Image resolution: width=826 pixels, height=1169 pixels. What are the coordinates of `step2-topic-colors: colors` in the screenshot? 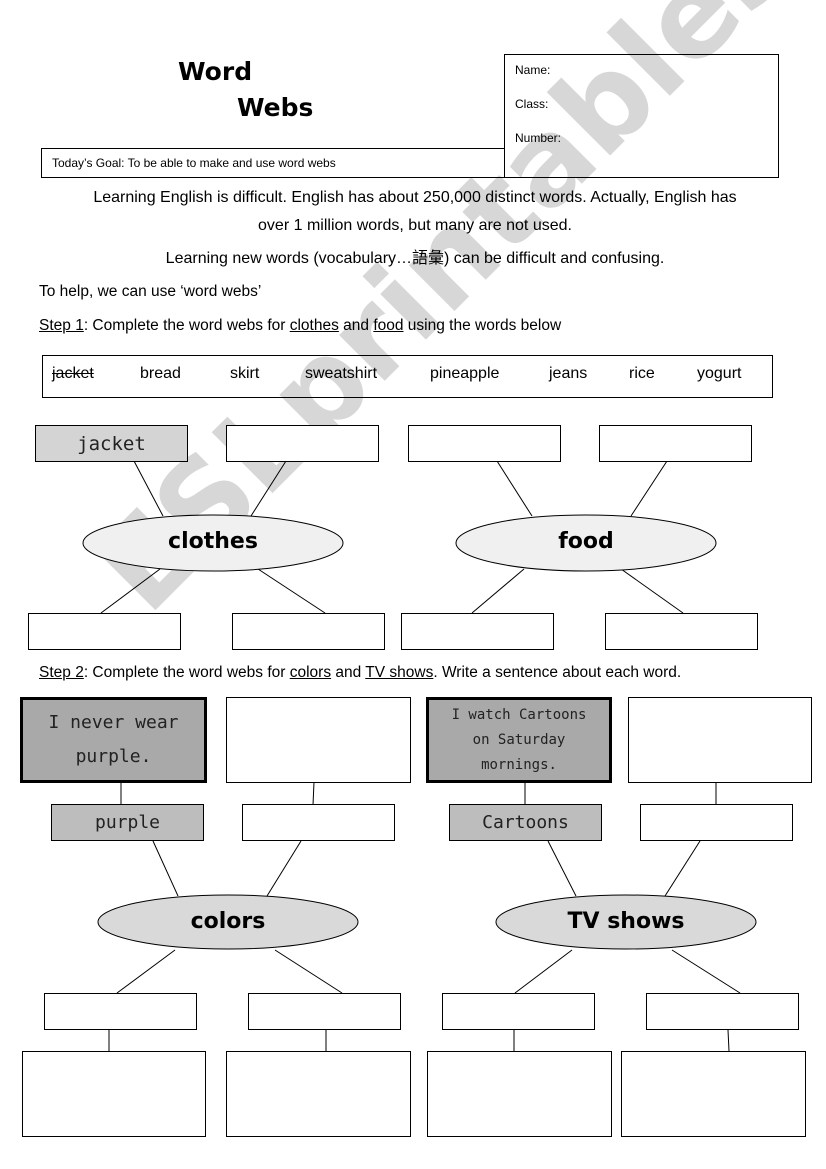 It's located at (310, 672).